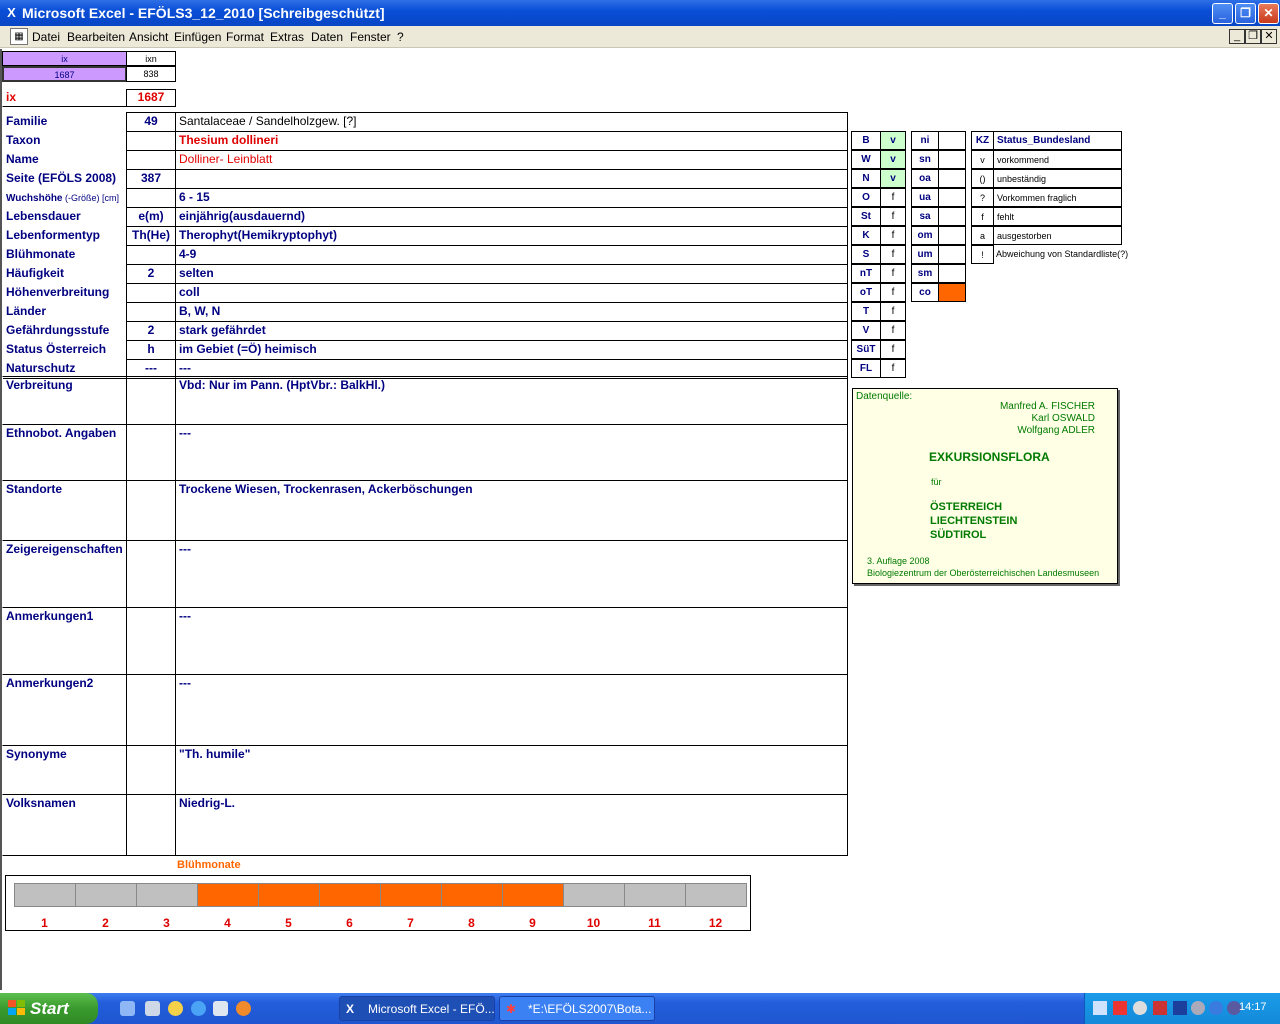 The width and height of the screenshot is (1280, 1024). What do you see at coordinates (64, 350) in the screenshot?
I see `row-label: Status Österreich` at bounding box center [64, 350].